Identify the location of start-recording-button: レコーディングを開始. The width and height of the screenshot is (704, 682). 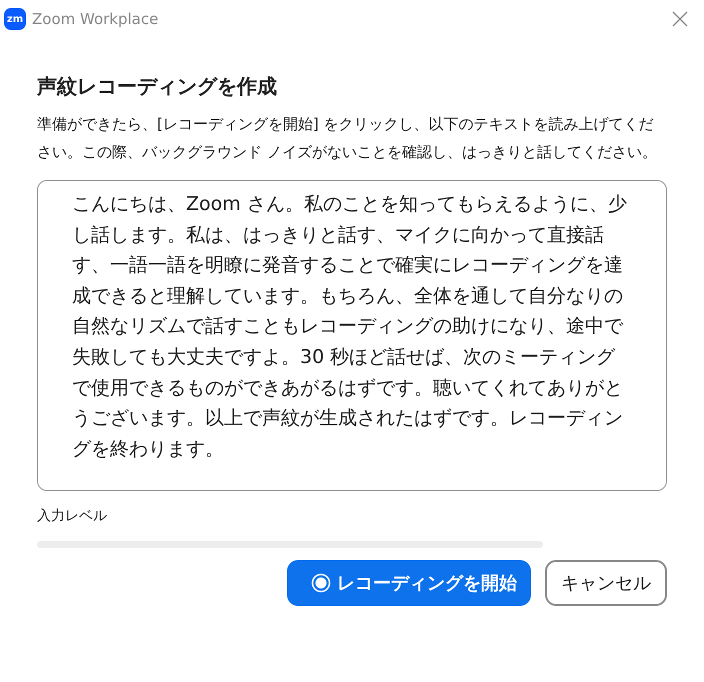
(409, 583).